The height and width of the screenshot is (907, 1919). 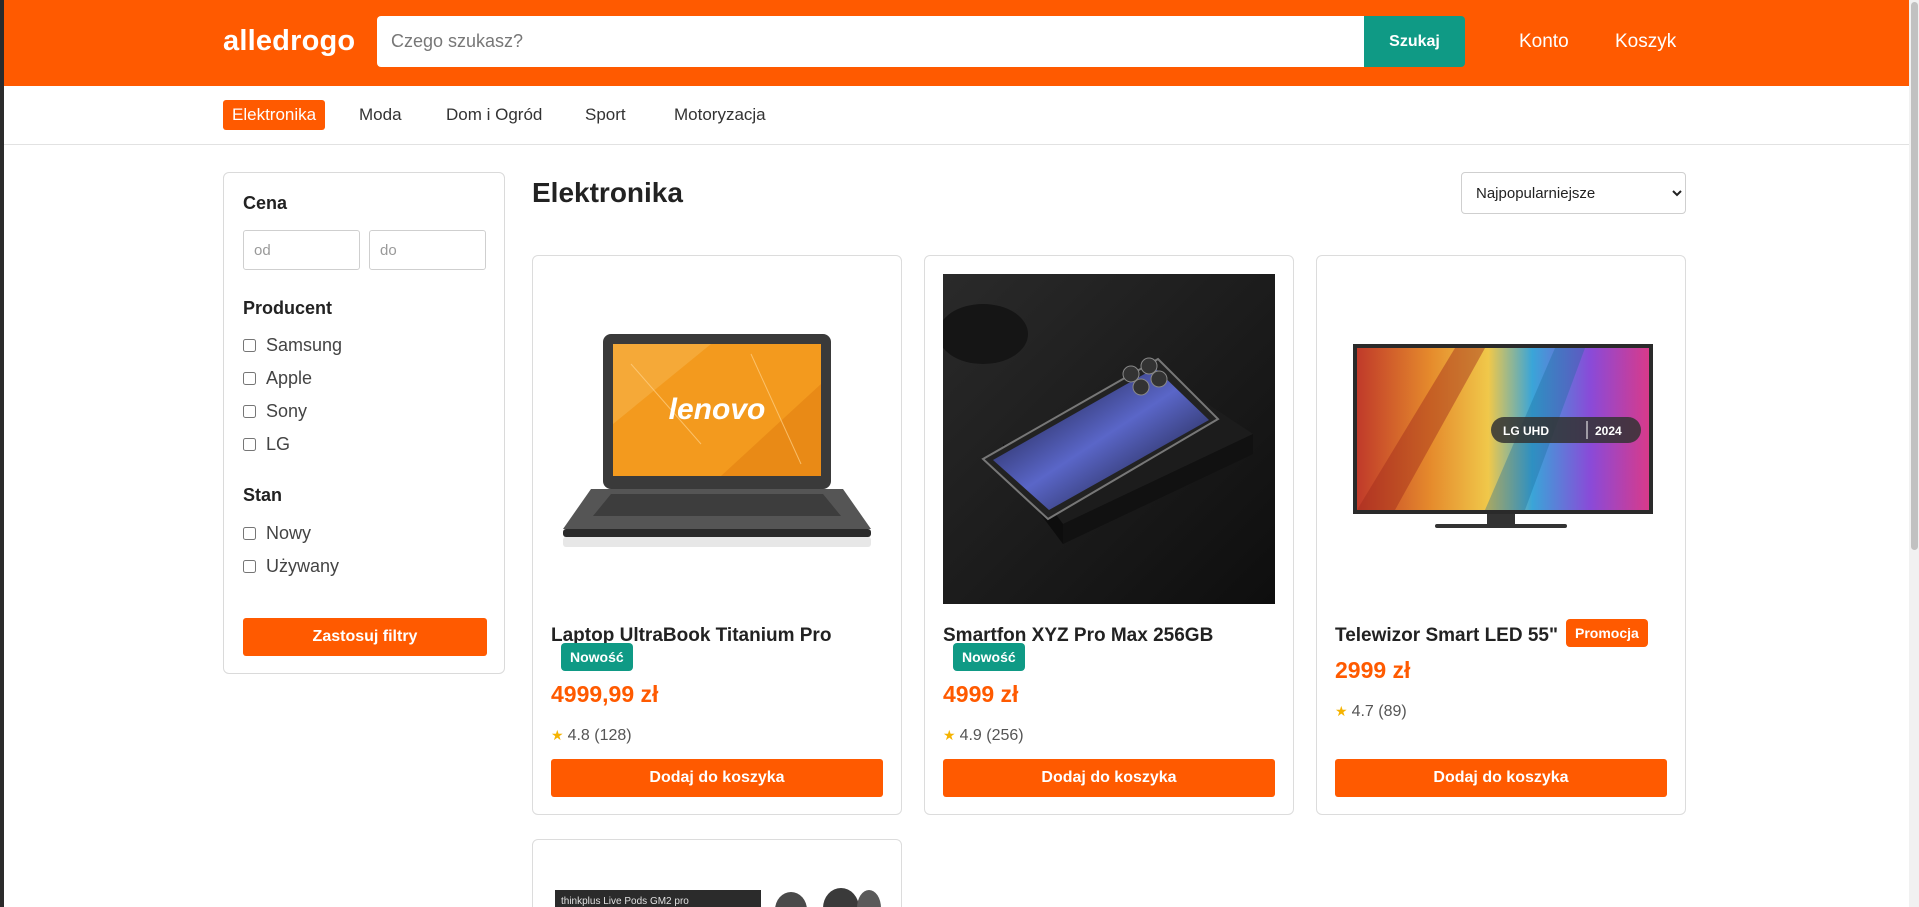 I want to click on laptop-image: lenovo, so click(x=717, y=439).